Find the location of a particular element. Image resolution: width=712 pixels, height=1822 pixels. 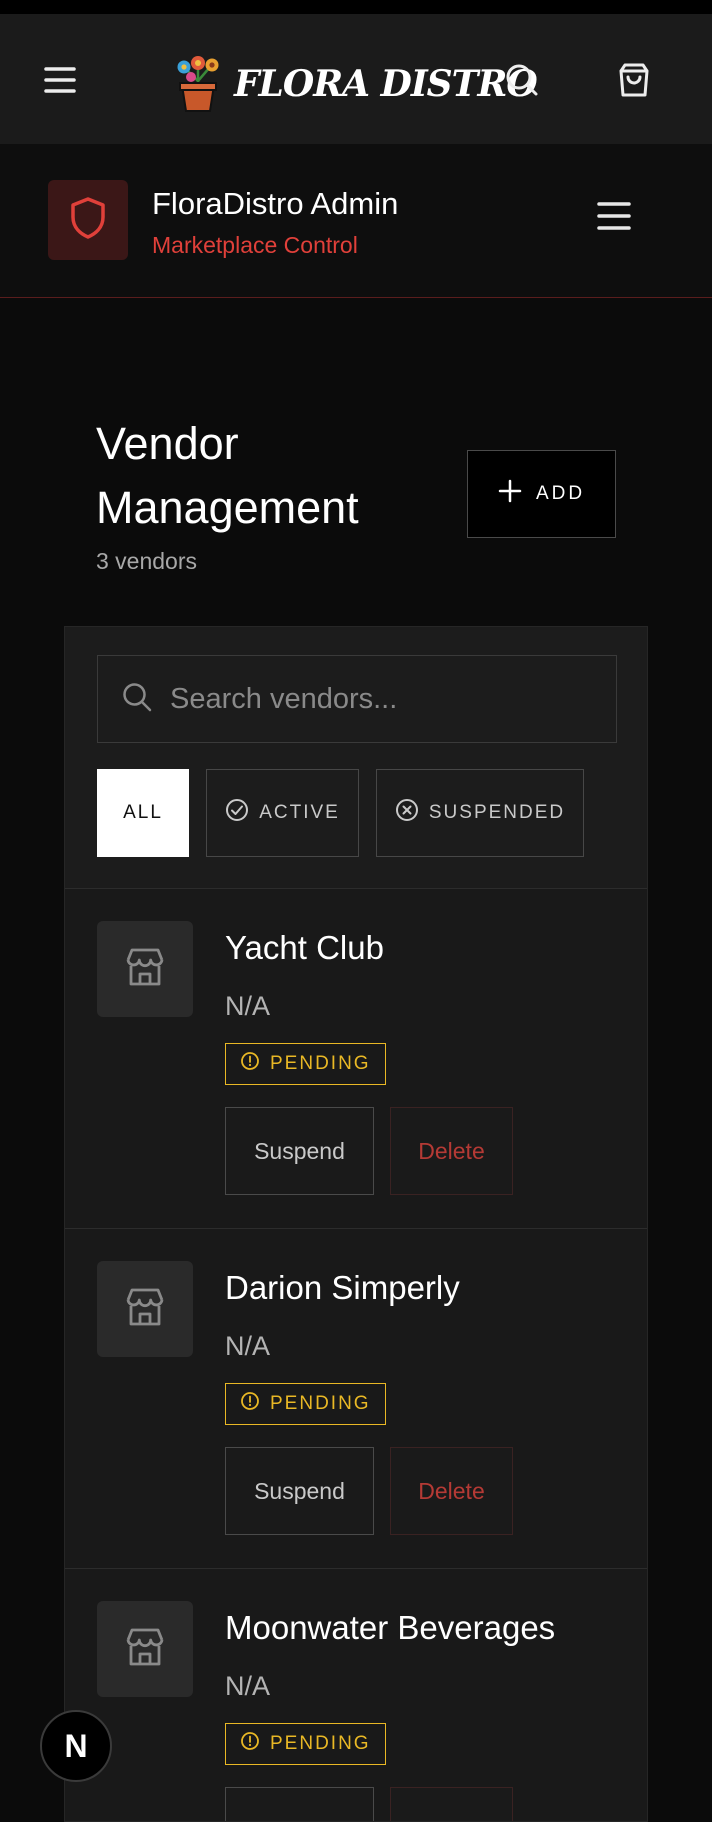

add-vendor-button: ADD is located at coordinates (541, 494).